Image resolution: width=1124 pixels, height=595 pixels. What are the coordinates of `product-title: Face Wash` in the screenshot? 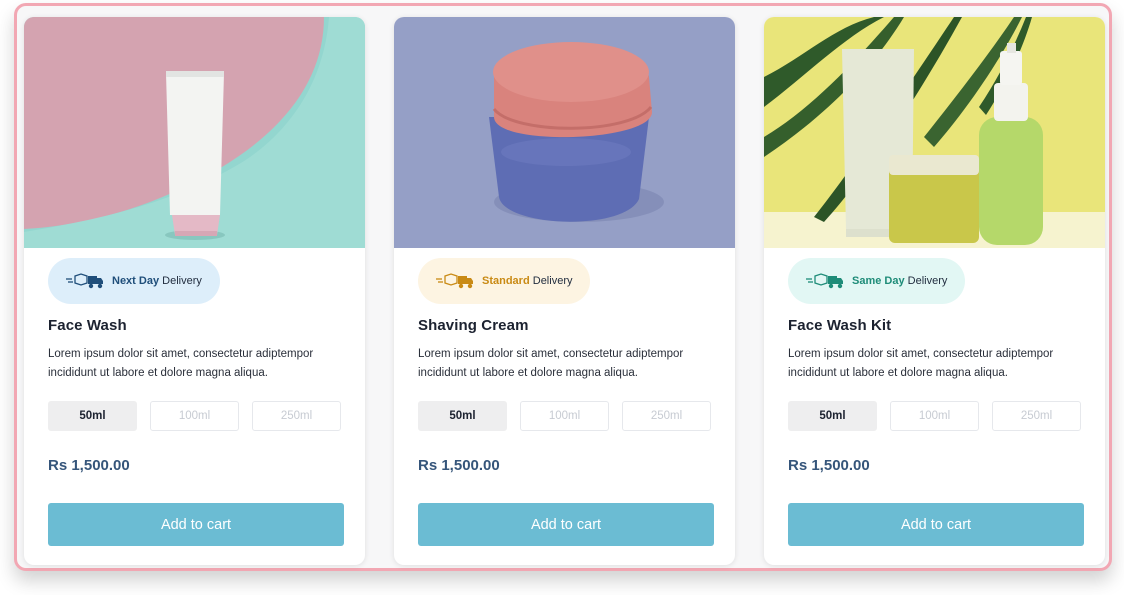 It's located at (87, 325).